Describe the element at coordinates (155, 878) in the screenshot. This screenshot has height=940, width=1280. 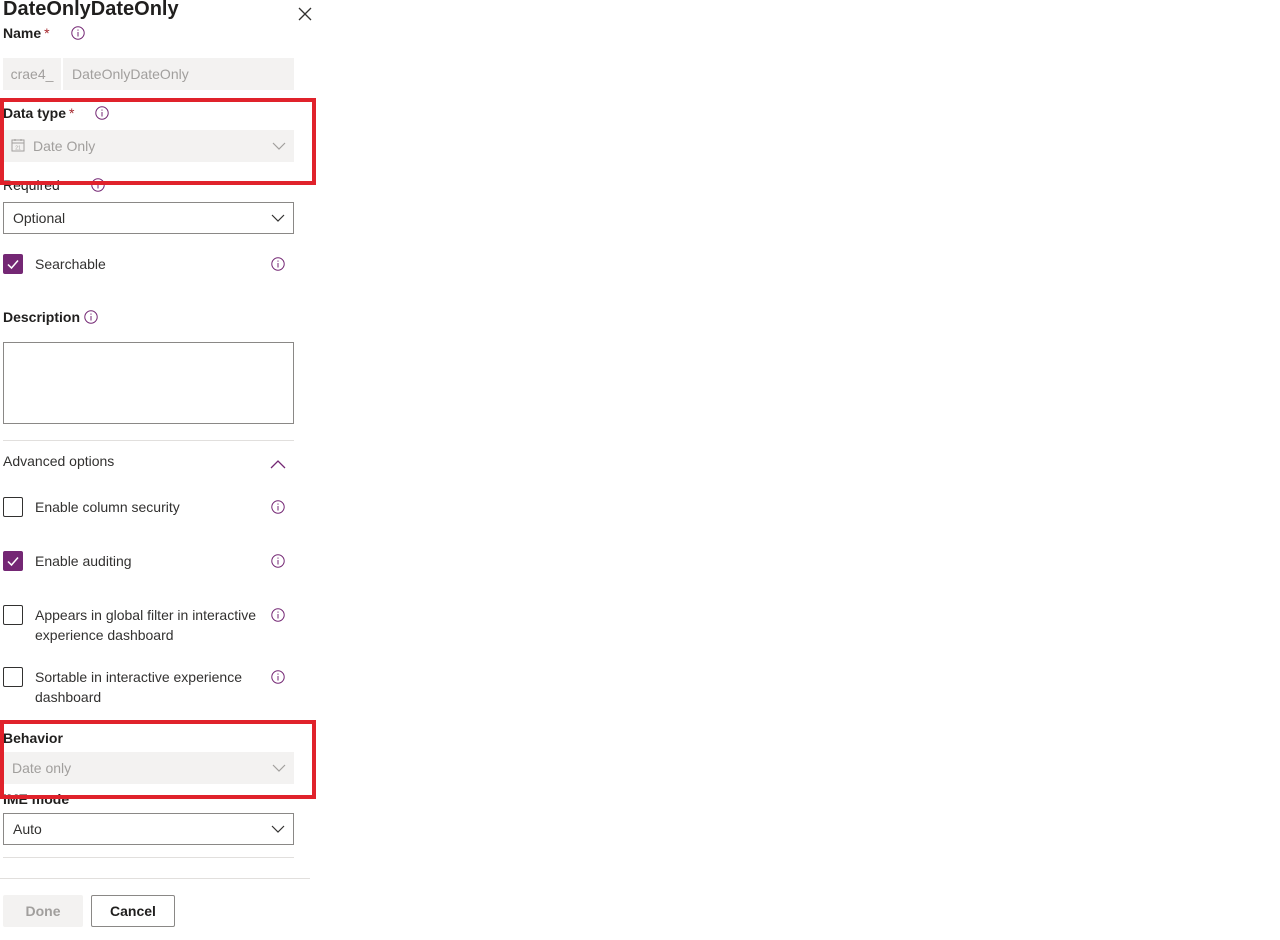
I see `footer-divider` at that location.